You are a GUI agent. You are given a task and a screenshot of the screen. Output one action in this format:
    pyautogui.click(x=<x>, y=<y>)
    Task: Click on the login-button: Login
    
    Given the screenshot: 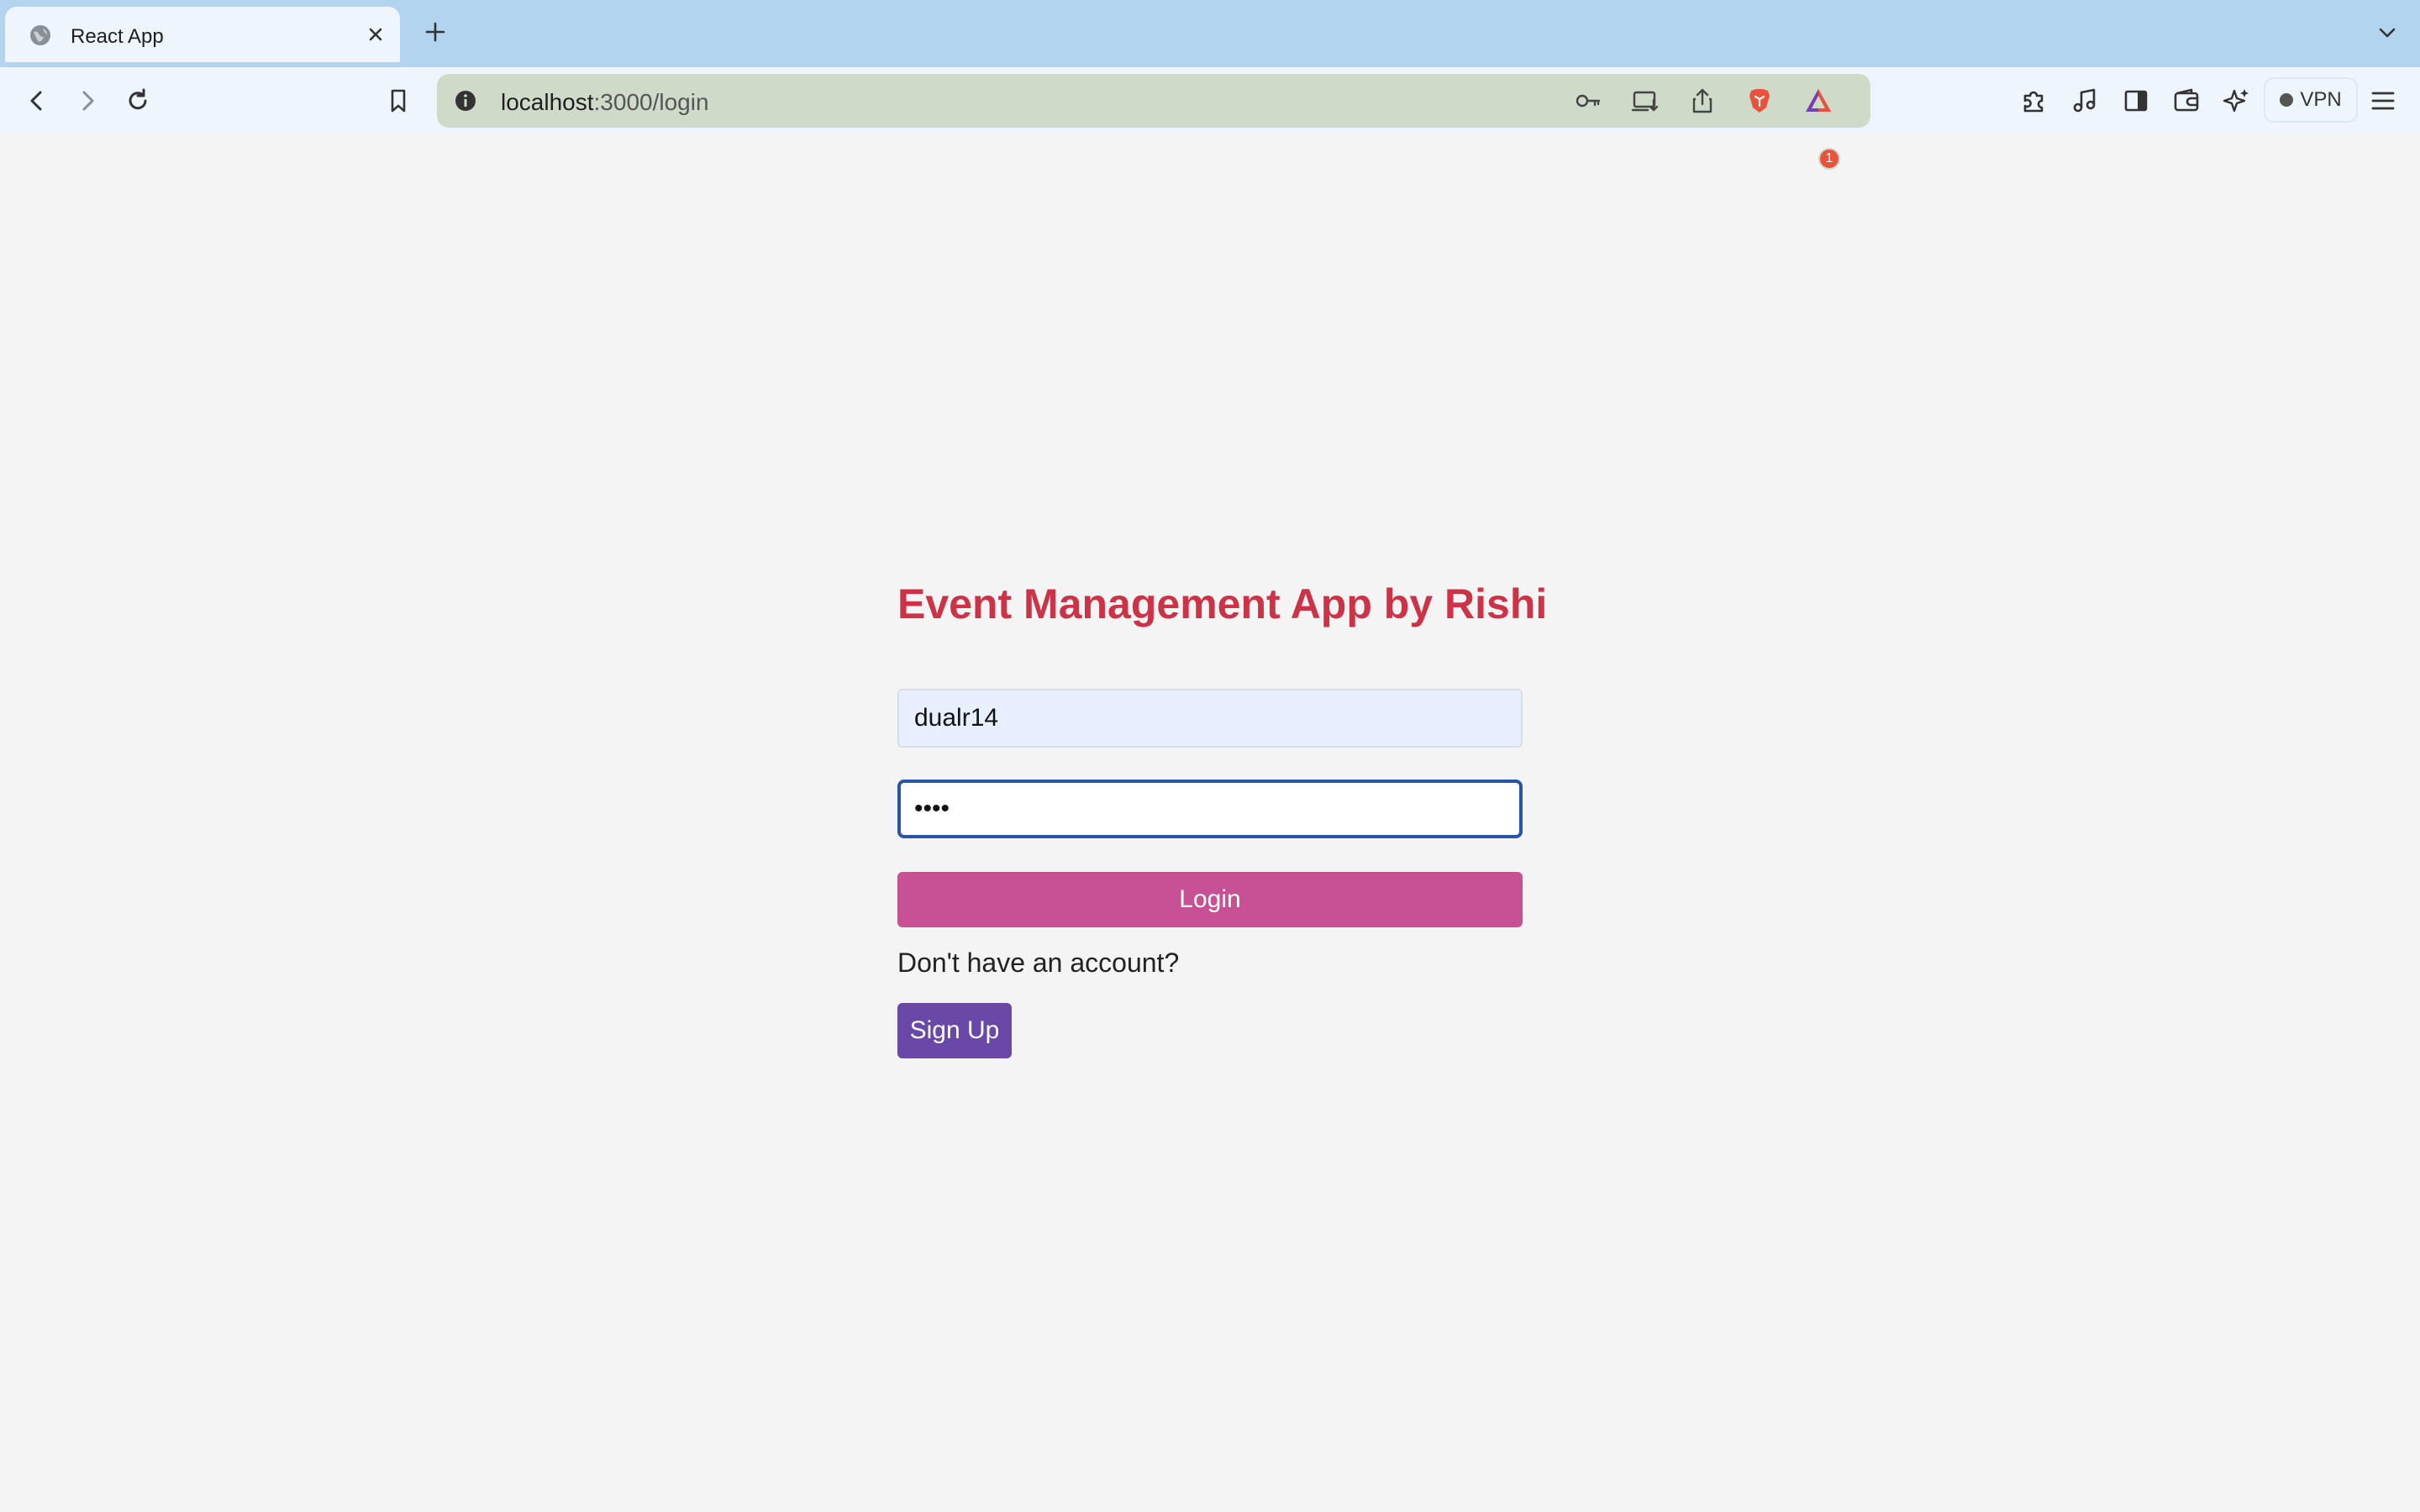 What is the action you would take?
    pyautogui.click(x=1210, y=899)
    